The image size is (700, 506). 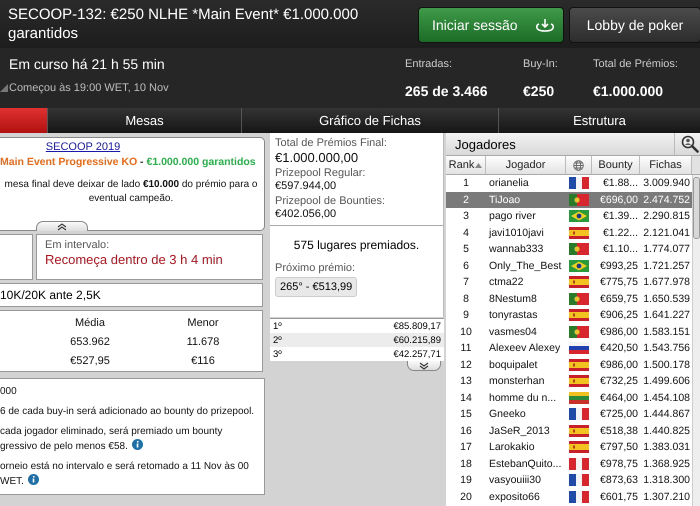 What do you see at coordinates (666, 464) in the screenshot?
I see `chips-cell-text: 1.368.925` at bounding box center [666, 464].